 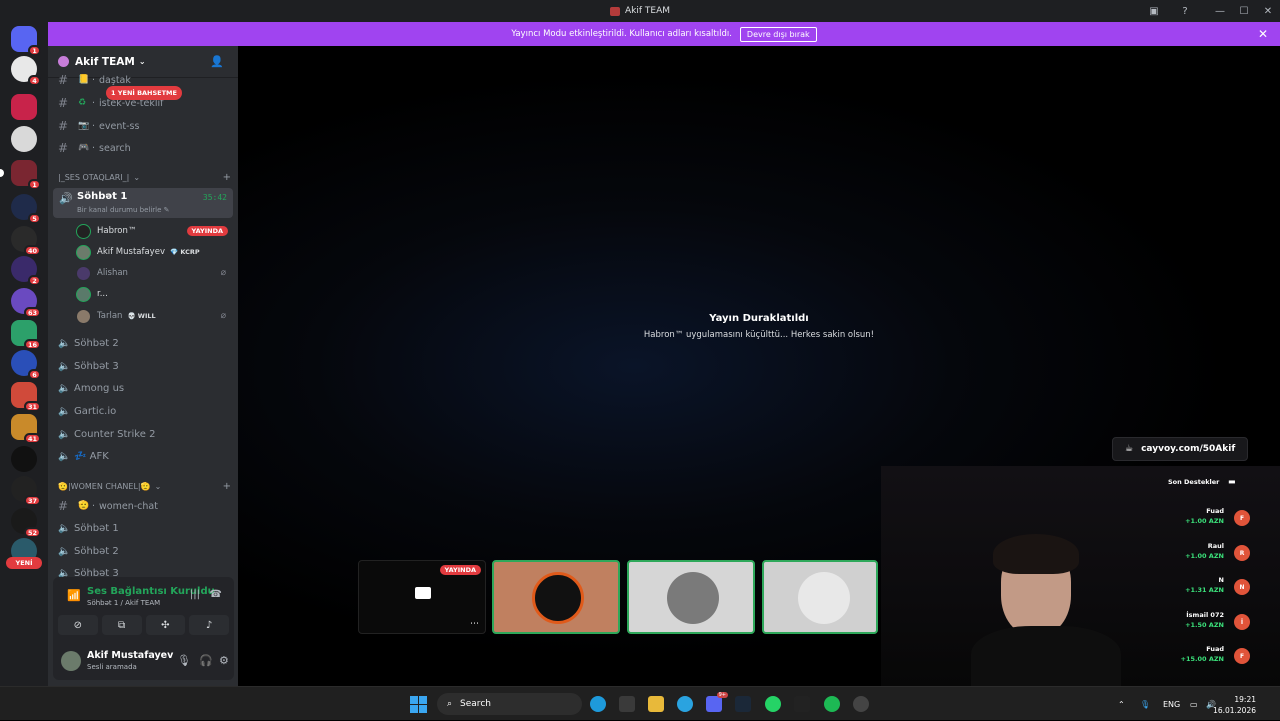 What do you see at coordinates (216, 594) in the screenshot?
I see `disconnect-icon: ☎` at bounding box center [216, 594].